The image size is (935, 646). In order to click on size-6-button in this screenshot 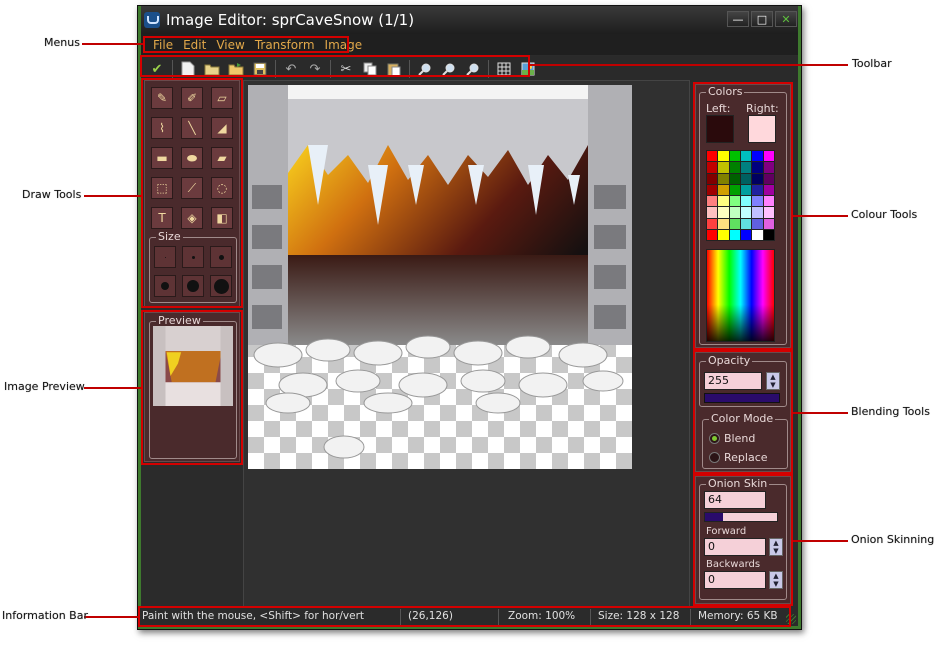, I will do `click(221, 286)`.